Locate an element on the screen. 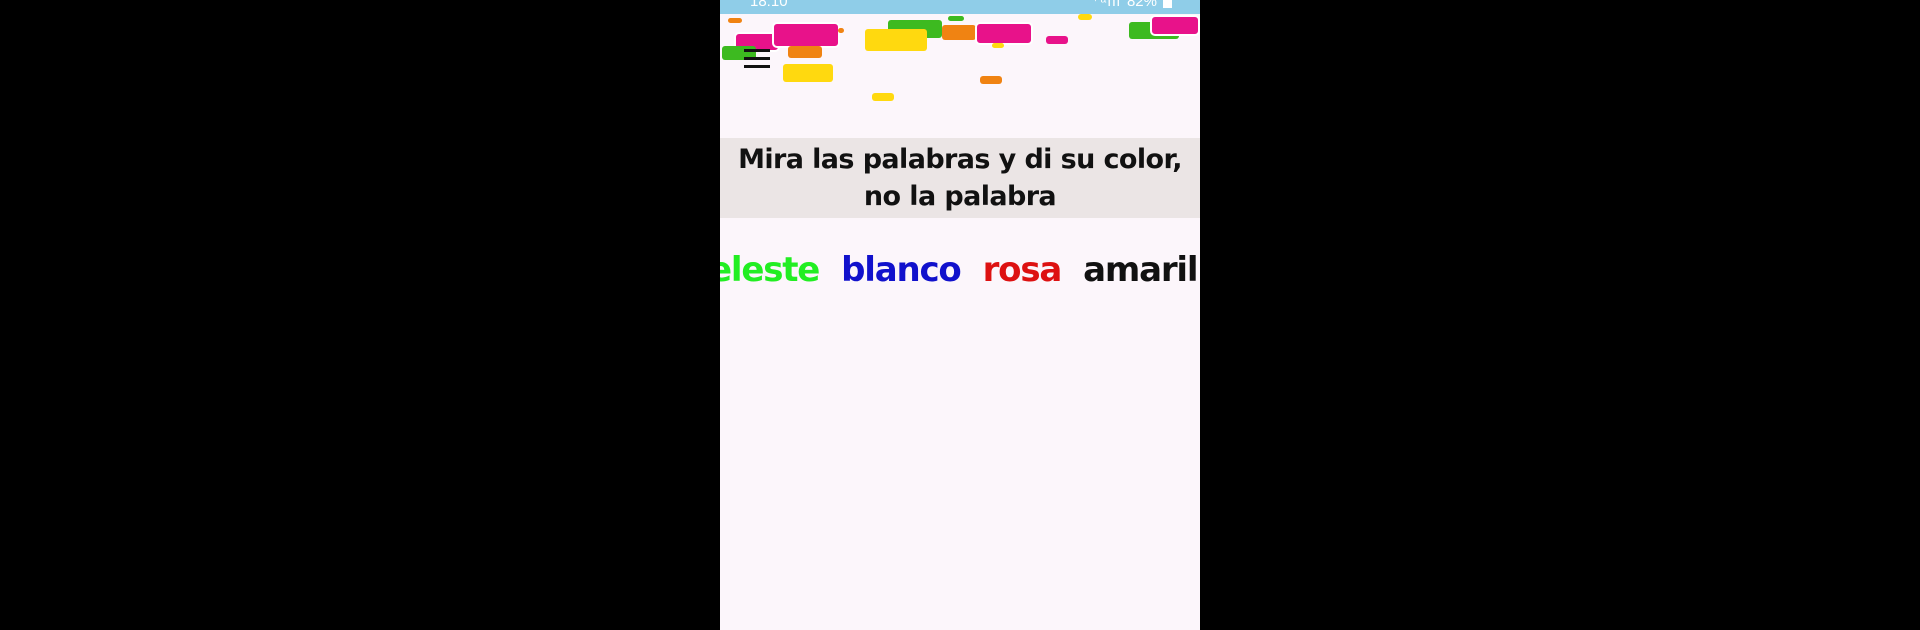  status-indicators: ⁺ᵃıll 82% is located at coordinates (1132, 4).